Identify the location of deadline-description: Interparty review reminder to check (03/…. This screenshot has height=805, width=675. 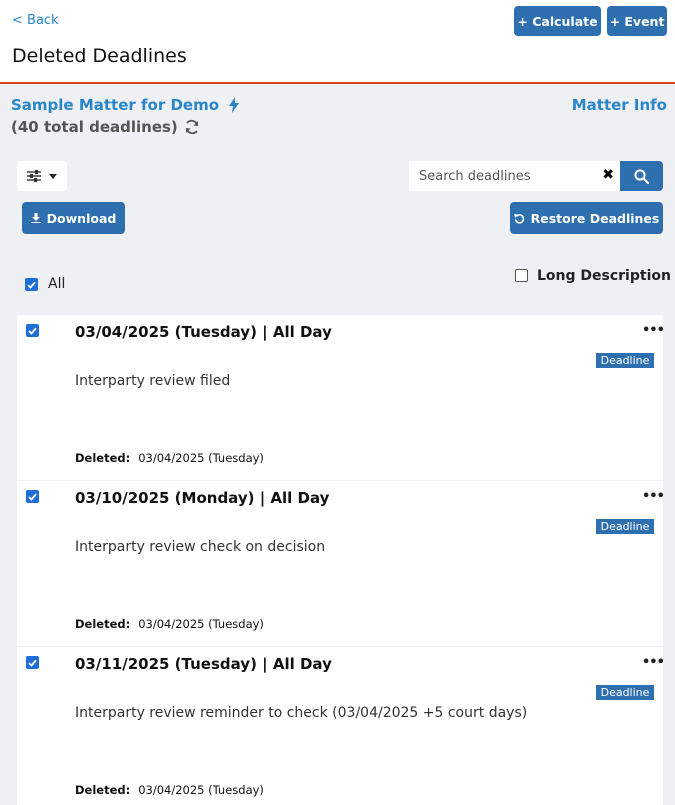
(301, 713).